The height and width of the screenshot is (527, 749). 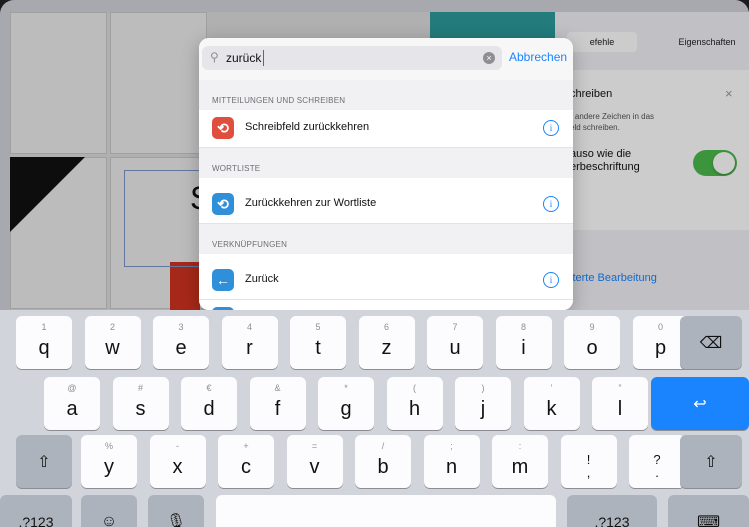 I want to click on key-label: s, so click(x=140, y=409).